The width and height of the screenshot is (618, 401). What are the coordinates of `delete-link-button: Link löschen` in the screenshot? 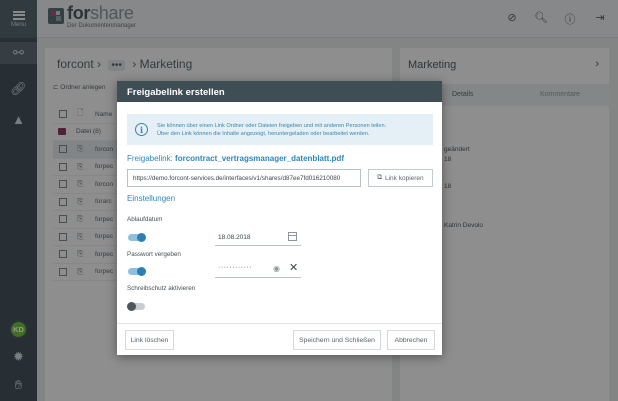 It's located at (149, 340).